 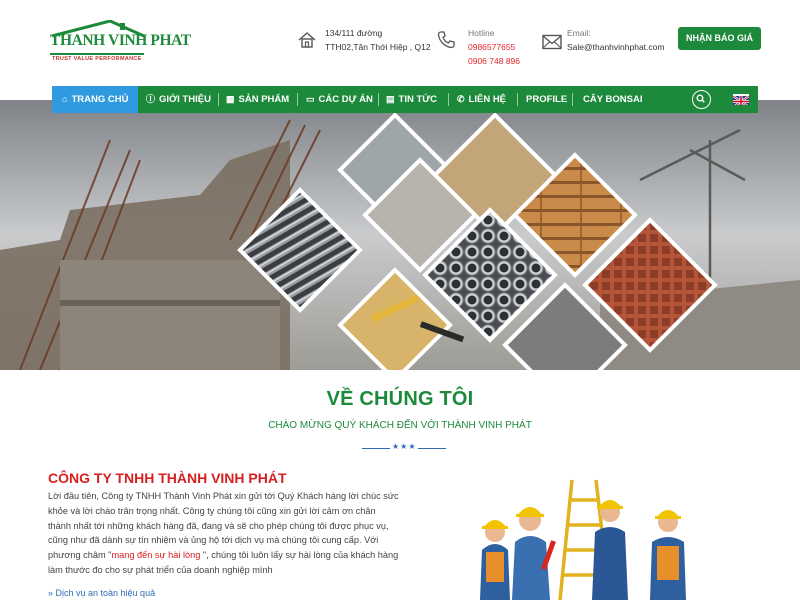 I want to click on worker-figure, so click(x=495, y=560).